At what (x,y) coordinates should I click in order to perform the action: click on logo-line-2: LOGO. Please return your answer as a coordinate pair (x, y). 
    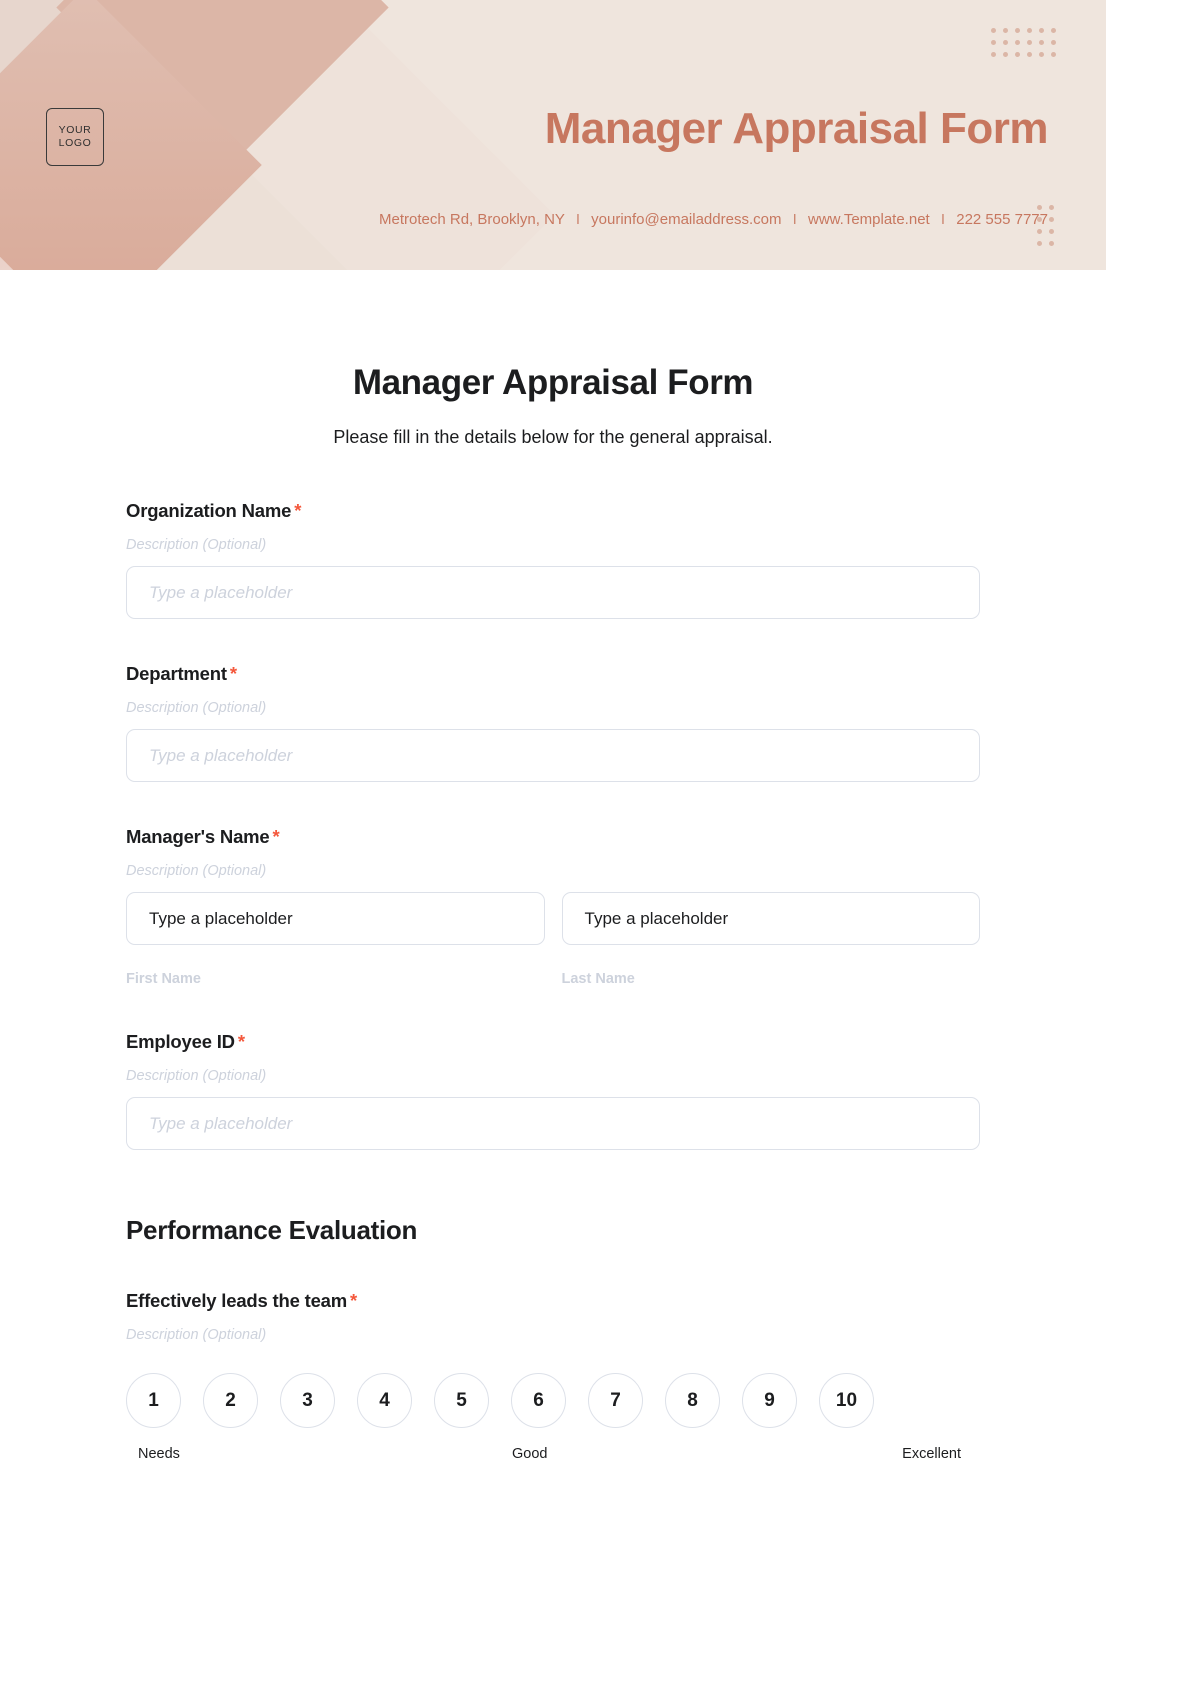
    Looking at the image, I should click on (75, 143).